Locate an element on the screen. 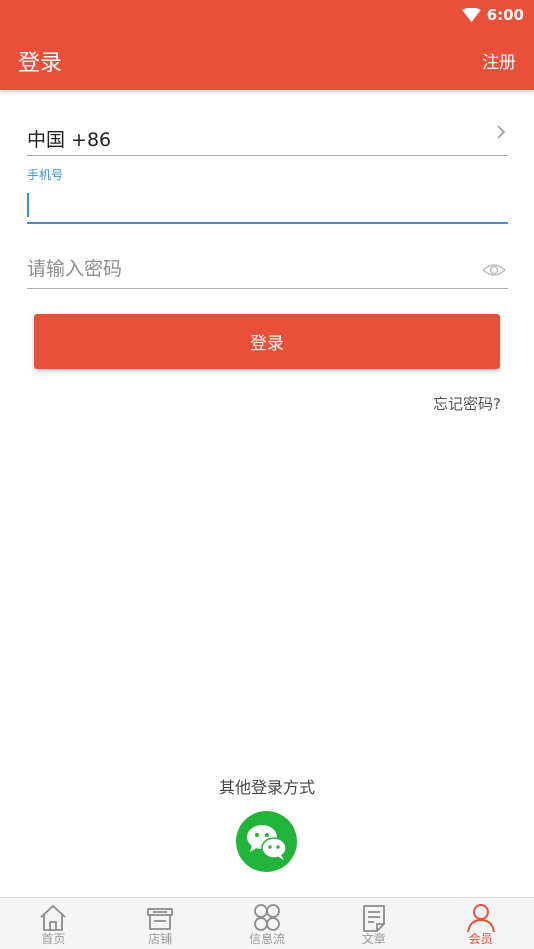  wifi-icon is located at coordinates (471, 14).